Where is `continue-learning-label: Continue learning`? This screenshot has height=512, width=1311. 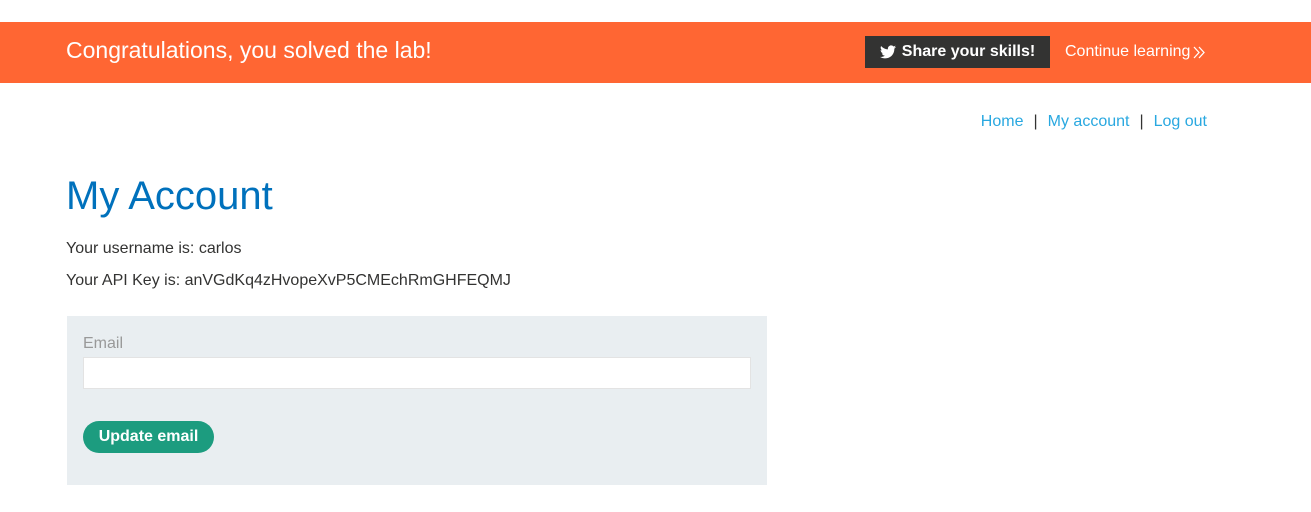
continue-learning-label: Continue learning is located at coordinates (1128, 51).